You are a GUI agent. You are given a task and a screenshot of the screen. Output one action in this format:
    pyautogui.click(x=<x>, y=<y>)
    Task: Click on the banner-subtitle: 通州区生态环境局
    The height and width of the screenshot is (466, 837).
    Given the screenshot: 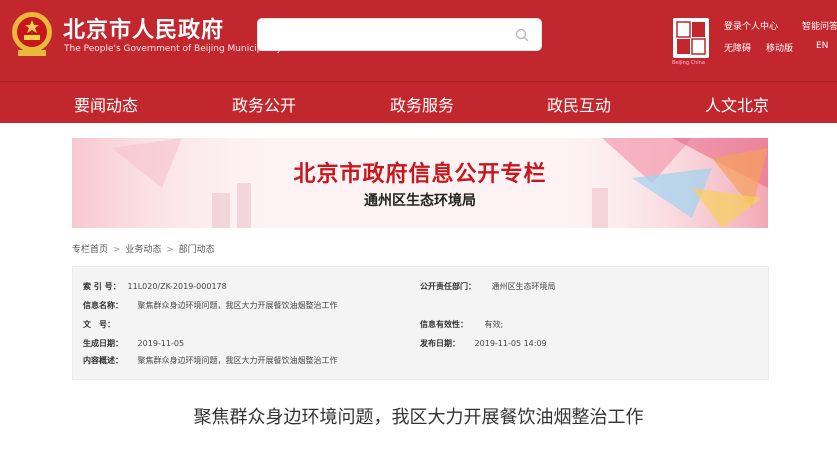 What is the action you would take?
    pyautogui.click(x=420, y=201)
    